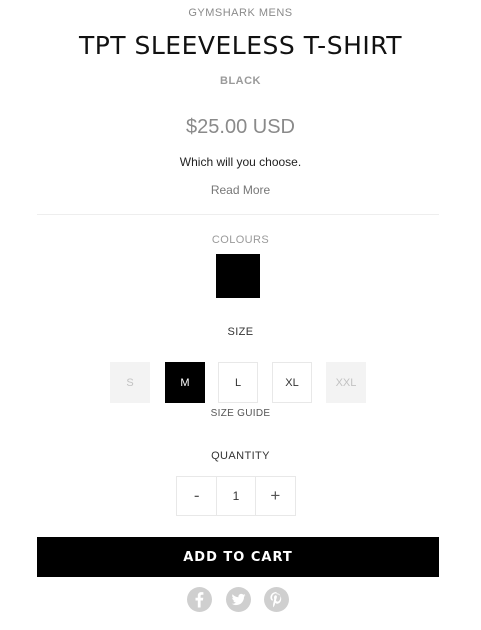 The image size is (481, 630). Describe the element at coordinates (240, 127) in the screenshot. I see `product-price: $25.00 USD` at that location.